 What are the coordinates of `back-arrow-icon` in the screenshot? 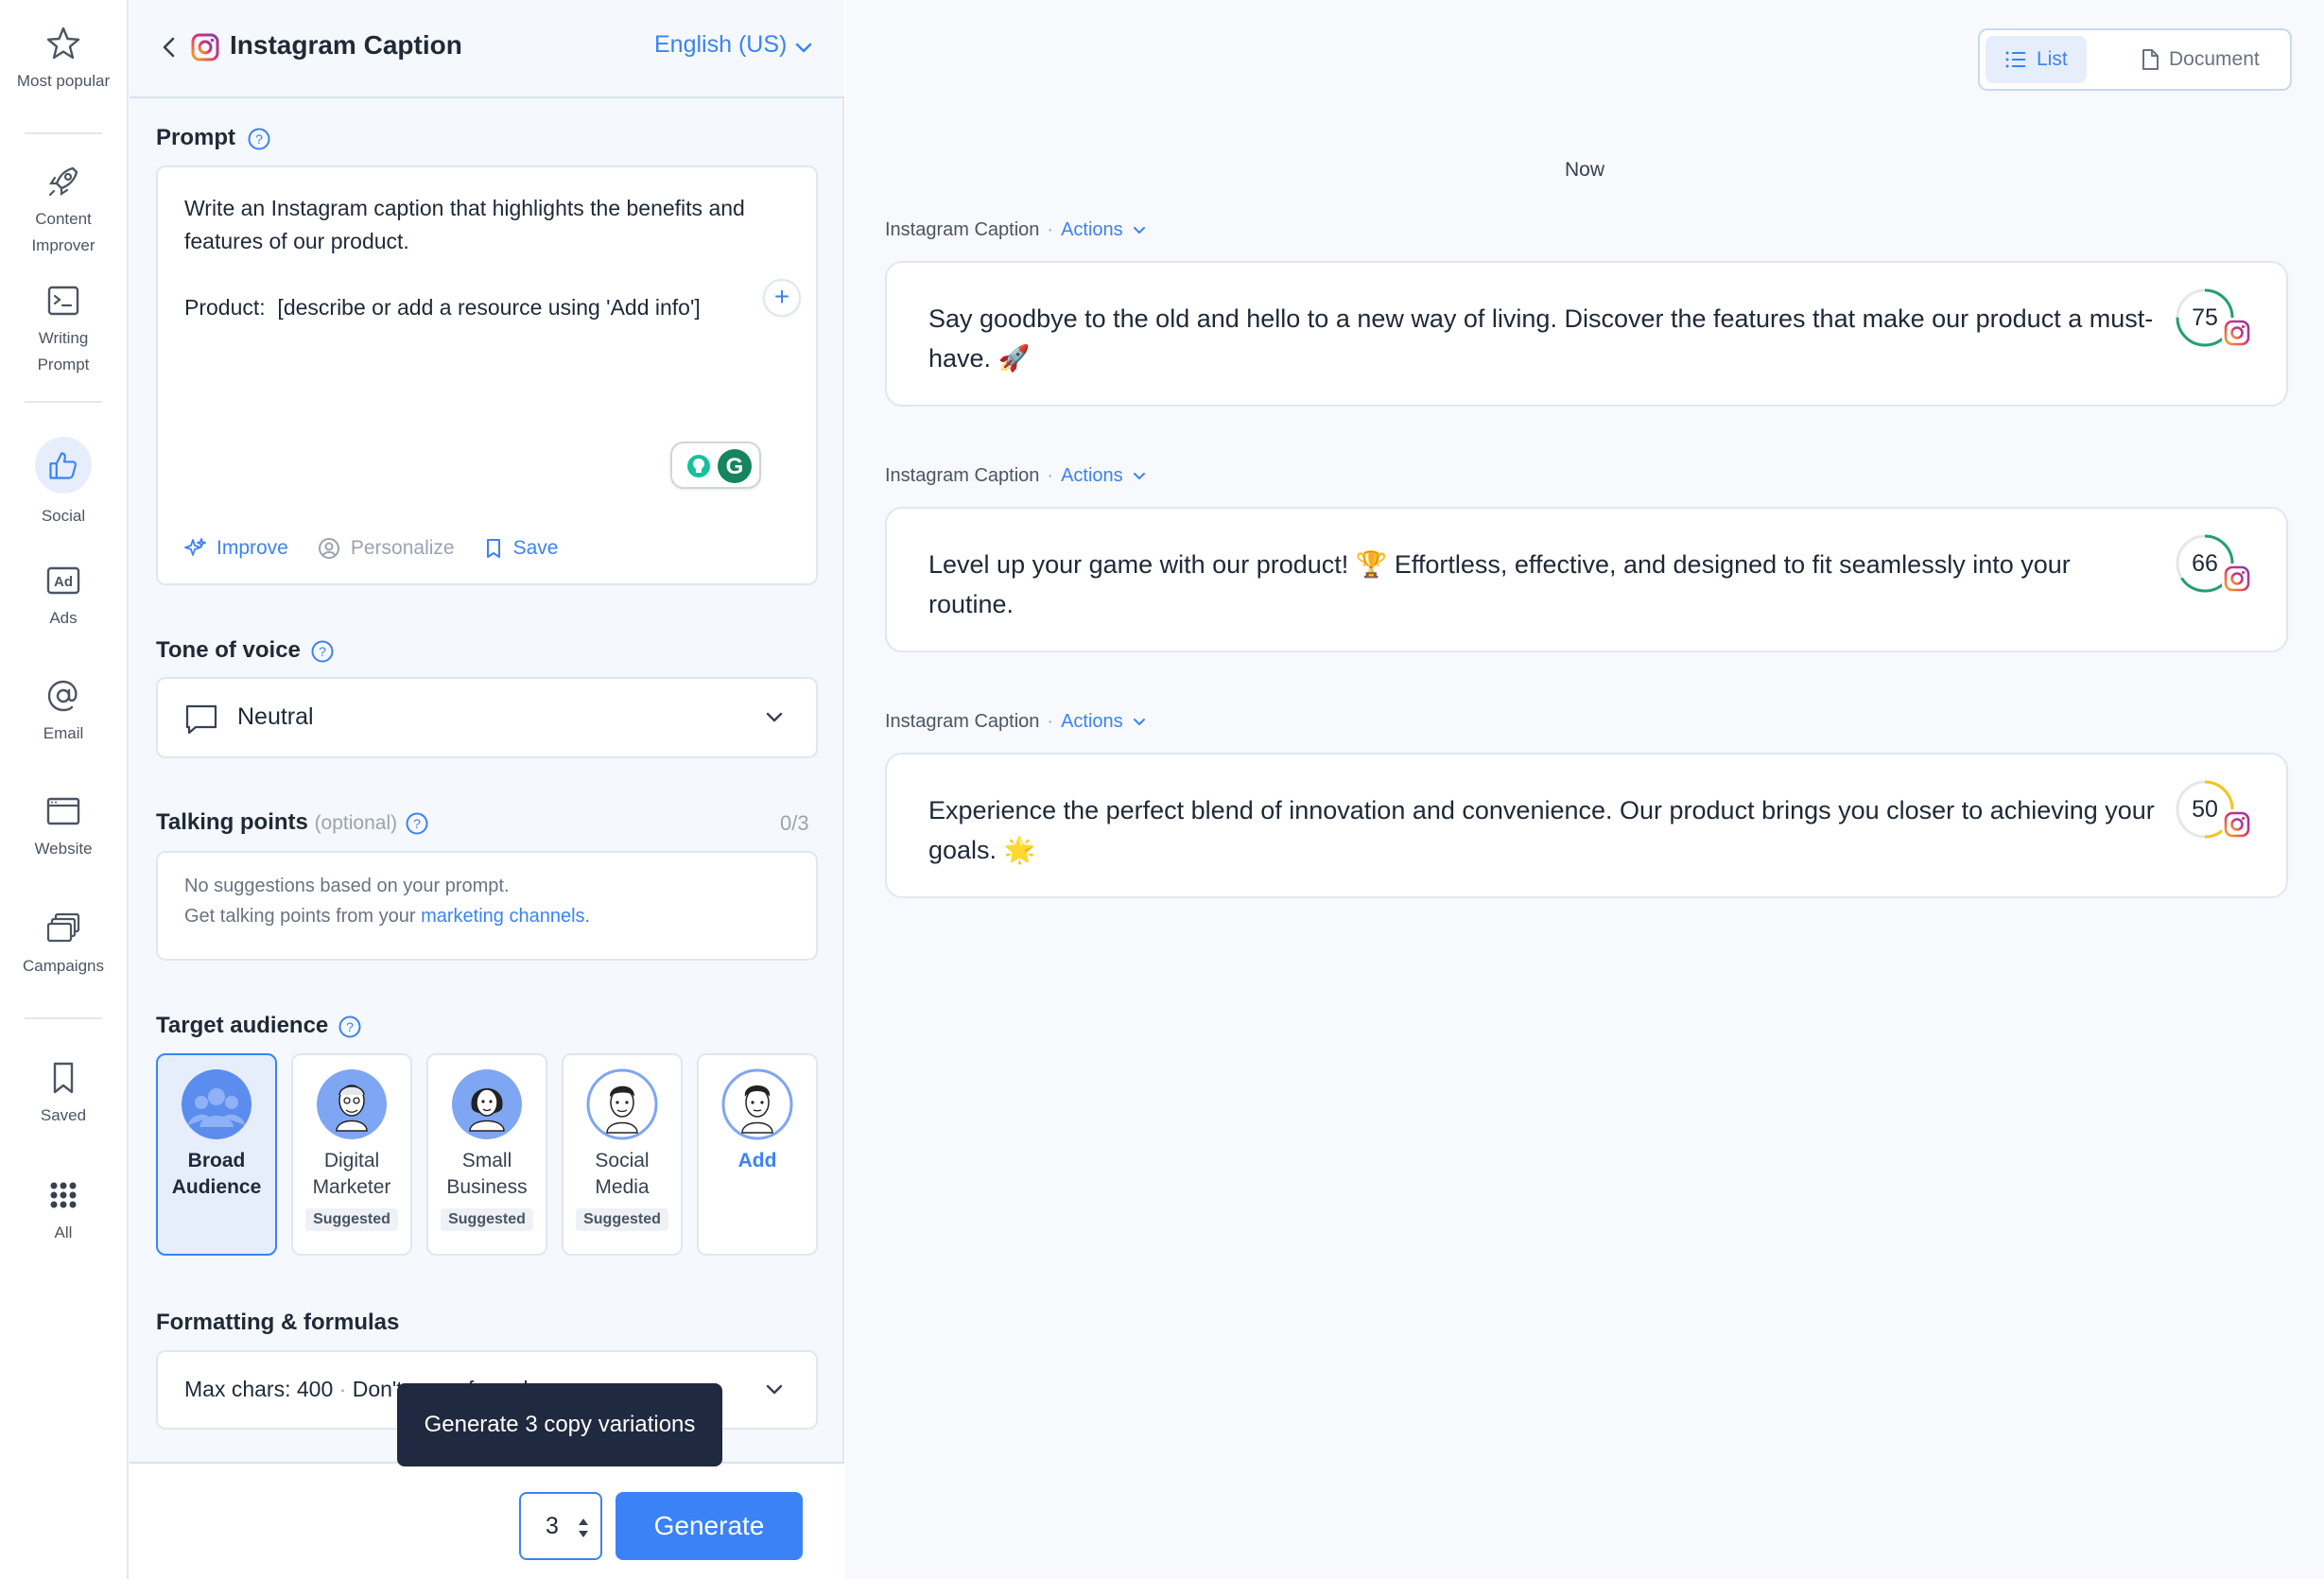 It's located at (169, 47).